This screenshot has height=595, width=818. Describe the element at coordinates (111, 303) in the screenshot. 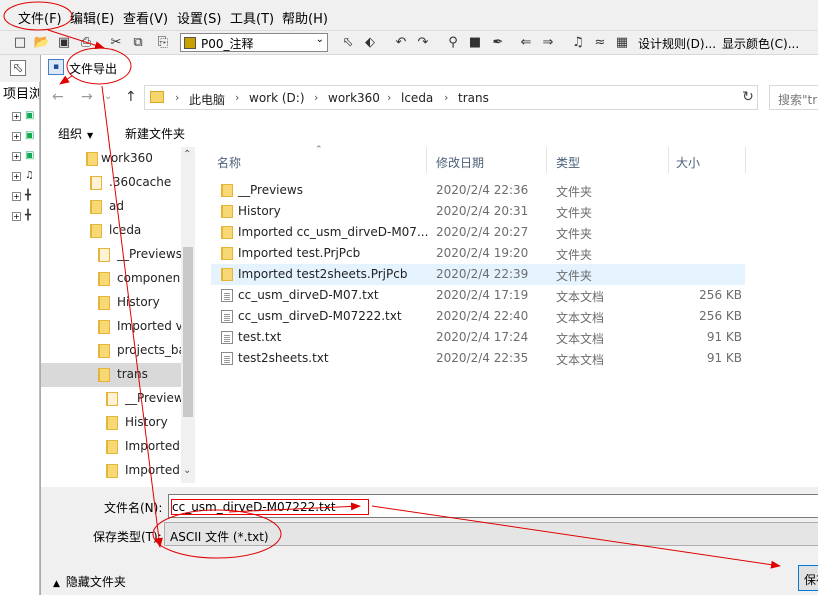

I see `nav-item-history: History` at that location.